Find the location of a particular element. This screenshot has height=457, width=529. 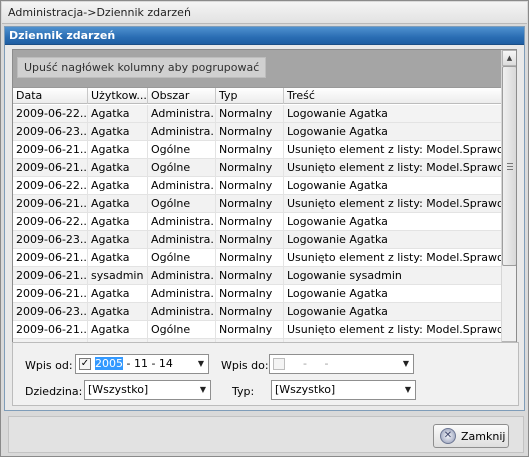

grid-vertical-scrollbar: ▲ ▼ is located at coordinates (508, 203).